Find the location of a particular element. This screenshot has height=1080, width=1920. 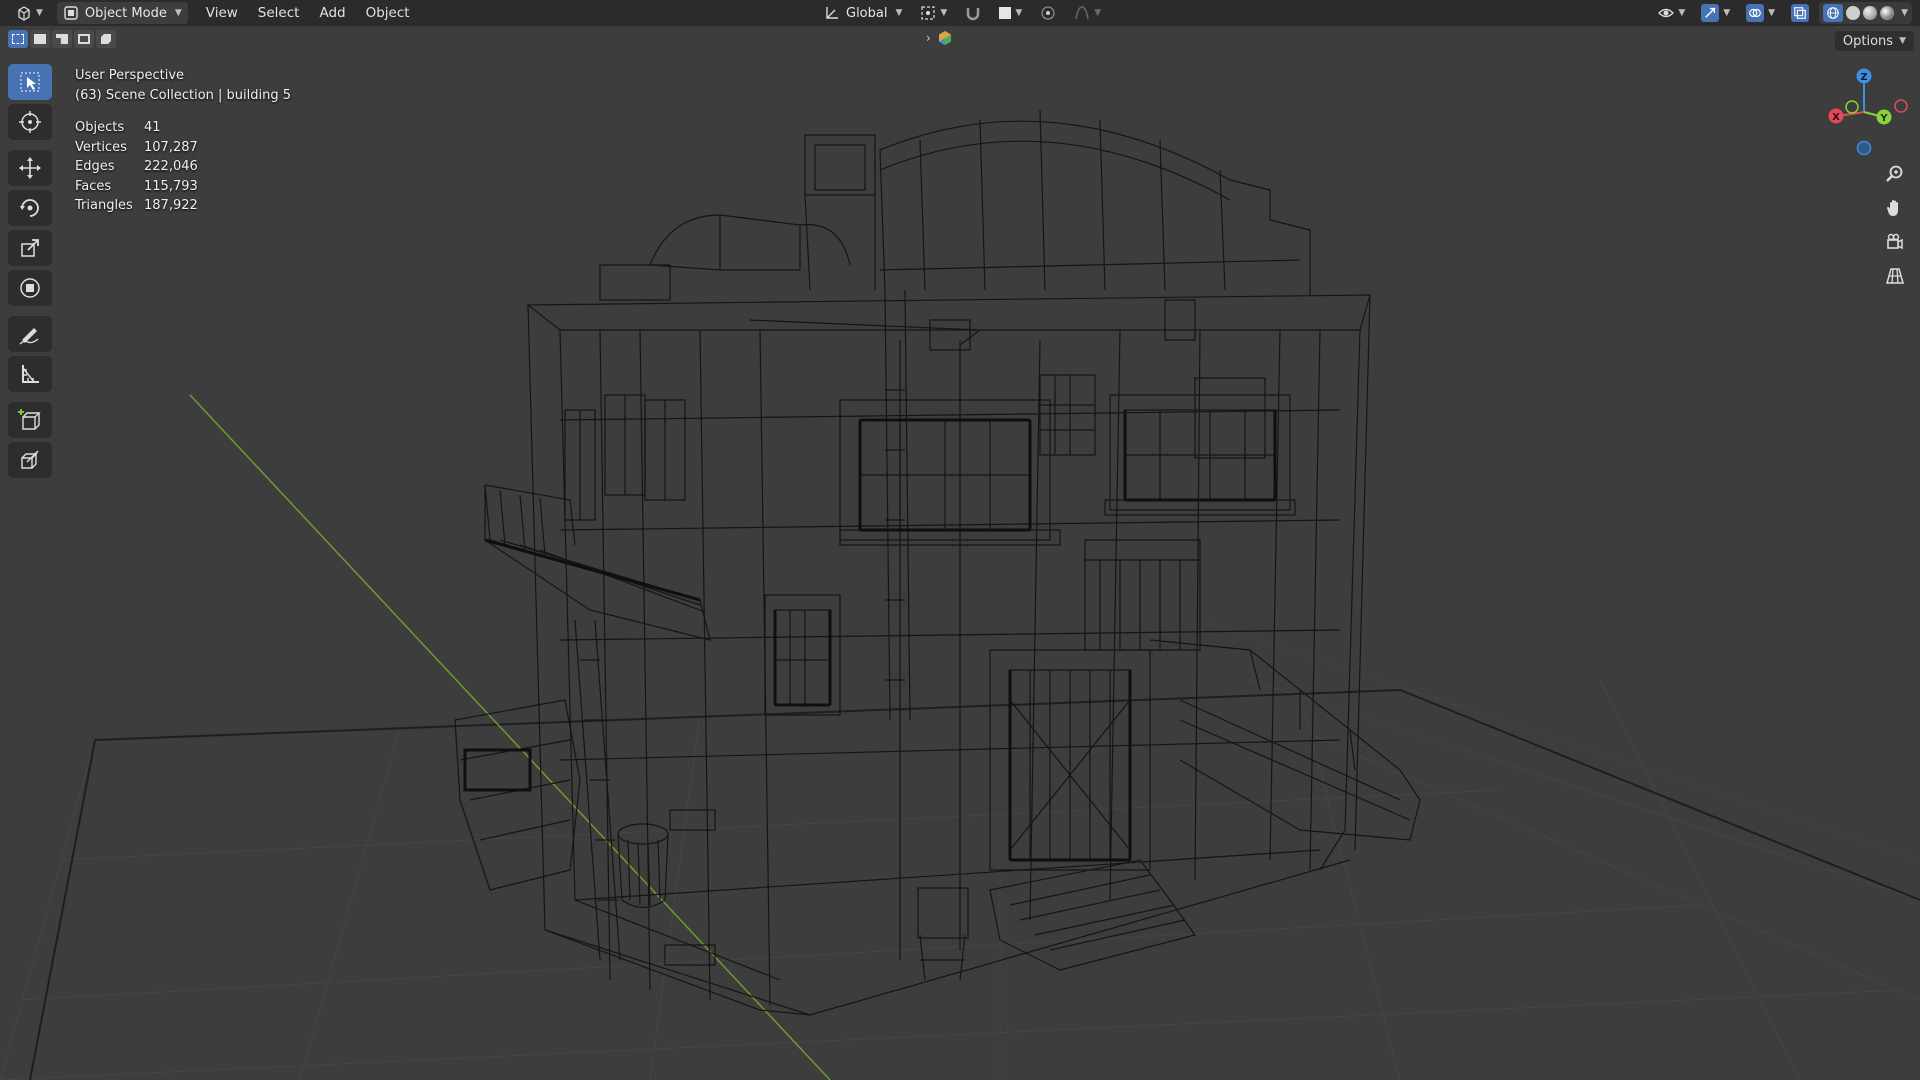

magnet-icon is located at coordinates (973, 14).